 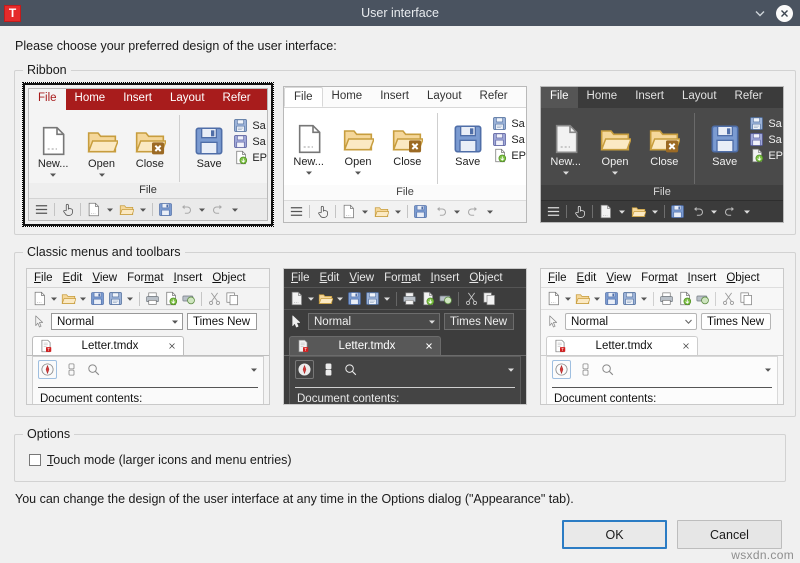 I want to click on ribbon-tab-home: Home, so click(x=90, y=99).